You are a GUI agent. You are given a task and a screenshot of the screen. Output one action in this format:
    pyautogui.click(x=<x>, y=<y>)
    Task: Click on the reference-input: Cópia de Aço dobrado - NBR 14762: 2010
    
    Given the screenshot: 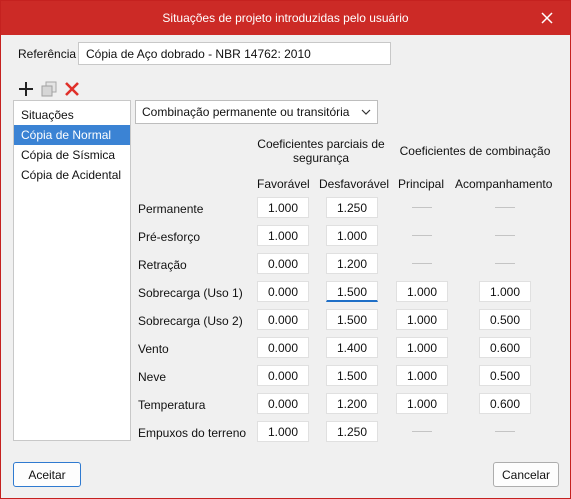 What is the action you would take?
    pyautogui.click(x=234, y=53)
    